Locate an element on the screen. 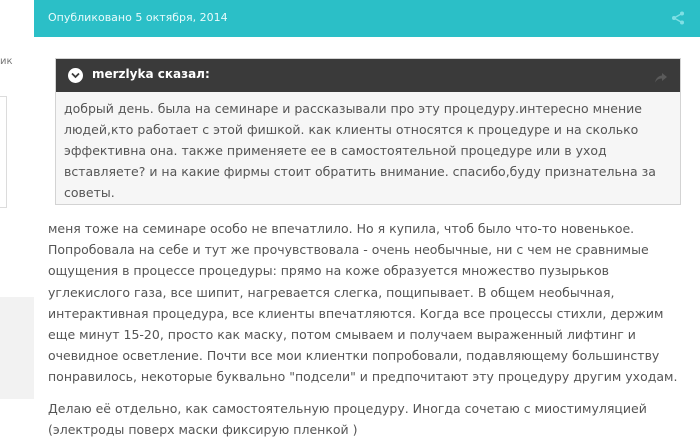  left-top-strip is located at coordinates (17, 18).